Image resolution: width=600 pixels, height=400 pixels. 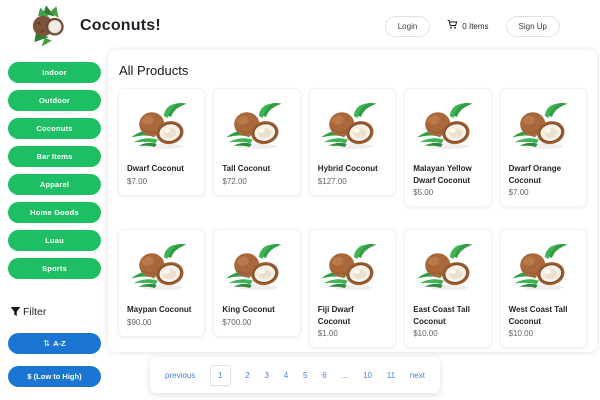 What do you see at coordinates (55, 312) in the screenshot?
I see `filter-section-header: Filter` at bounding box center [55, 312].